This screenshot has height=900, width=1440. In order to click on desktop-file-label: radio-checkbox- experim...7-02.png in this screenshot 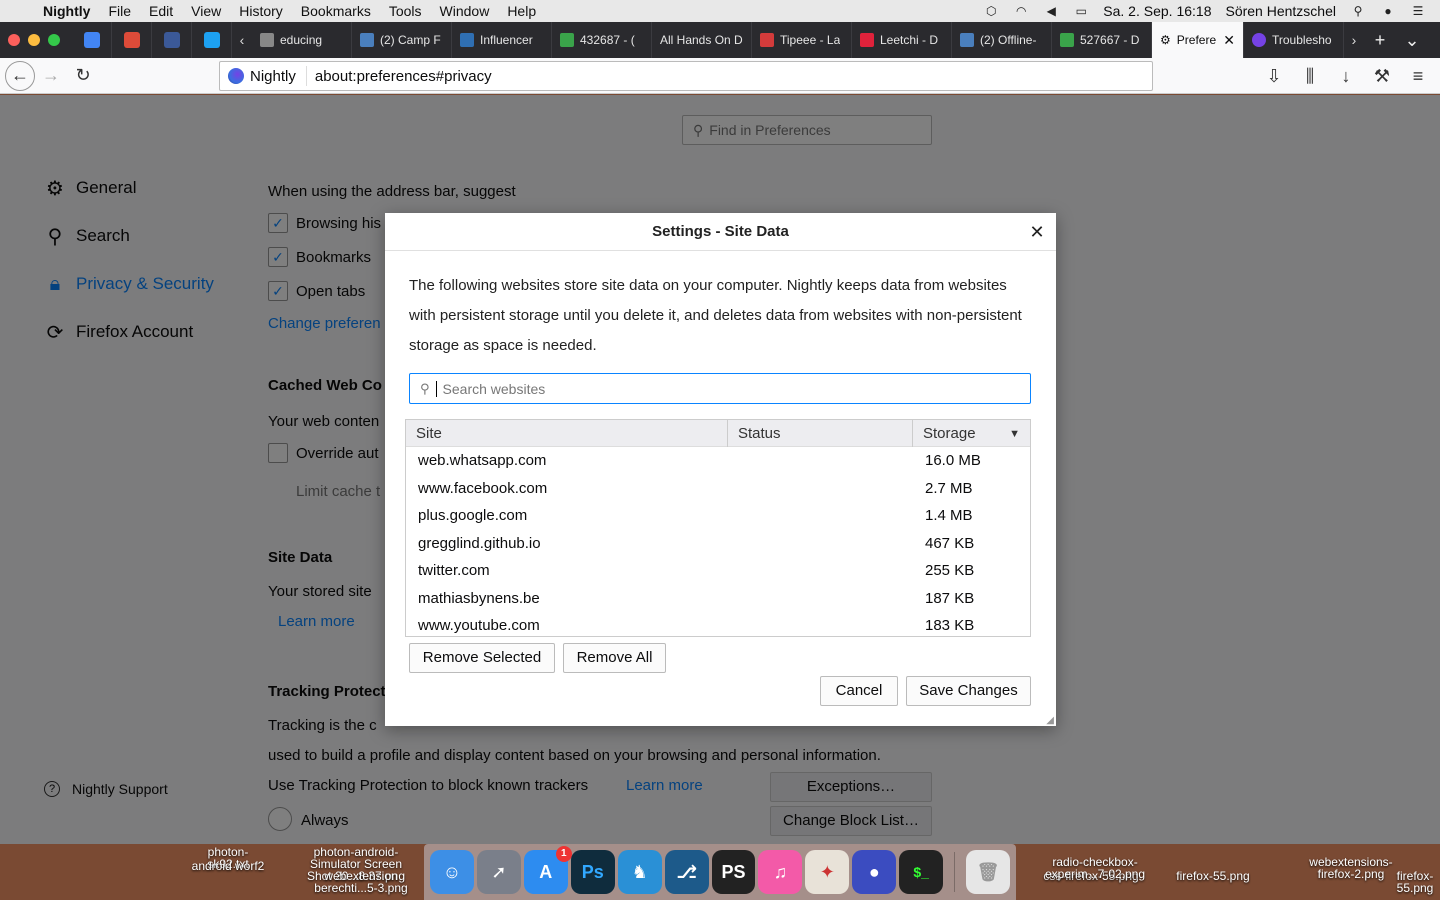, I will do `click(1095, 868)`.